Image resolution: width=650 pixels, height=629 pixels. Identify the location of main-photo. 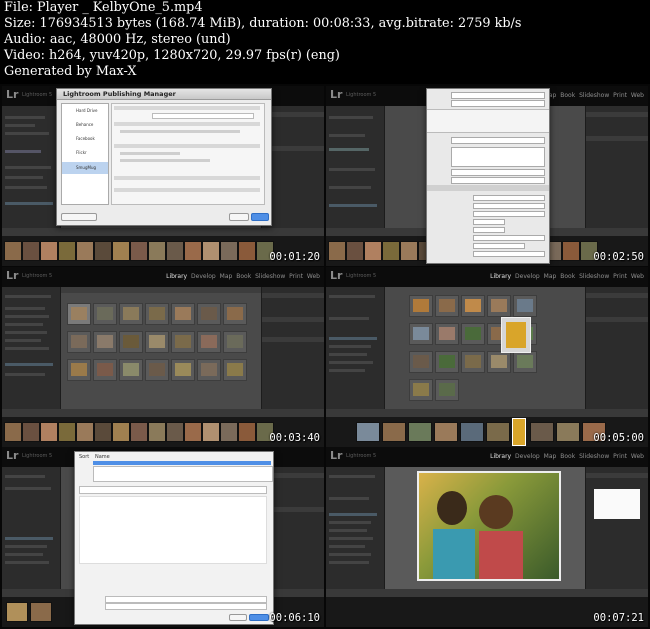
(489, 526).